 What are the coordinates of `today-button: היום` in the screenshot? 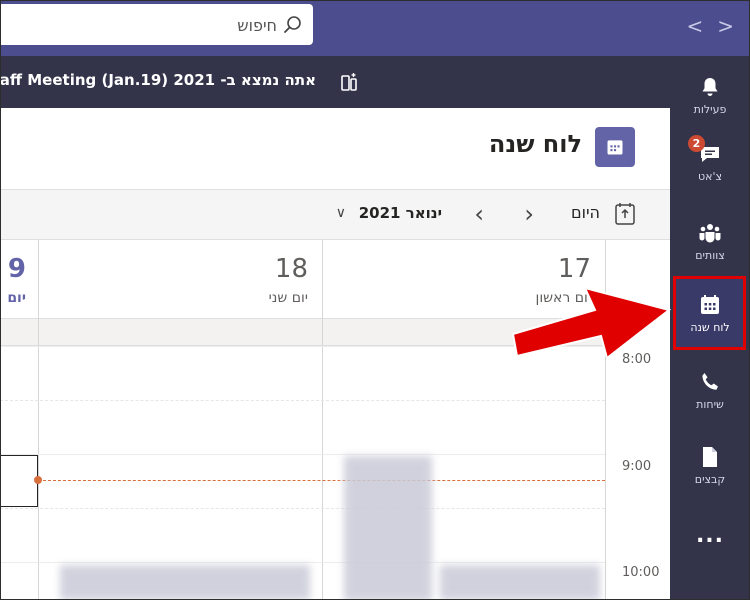 It's located at (585, 212).